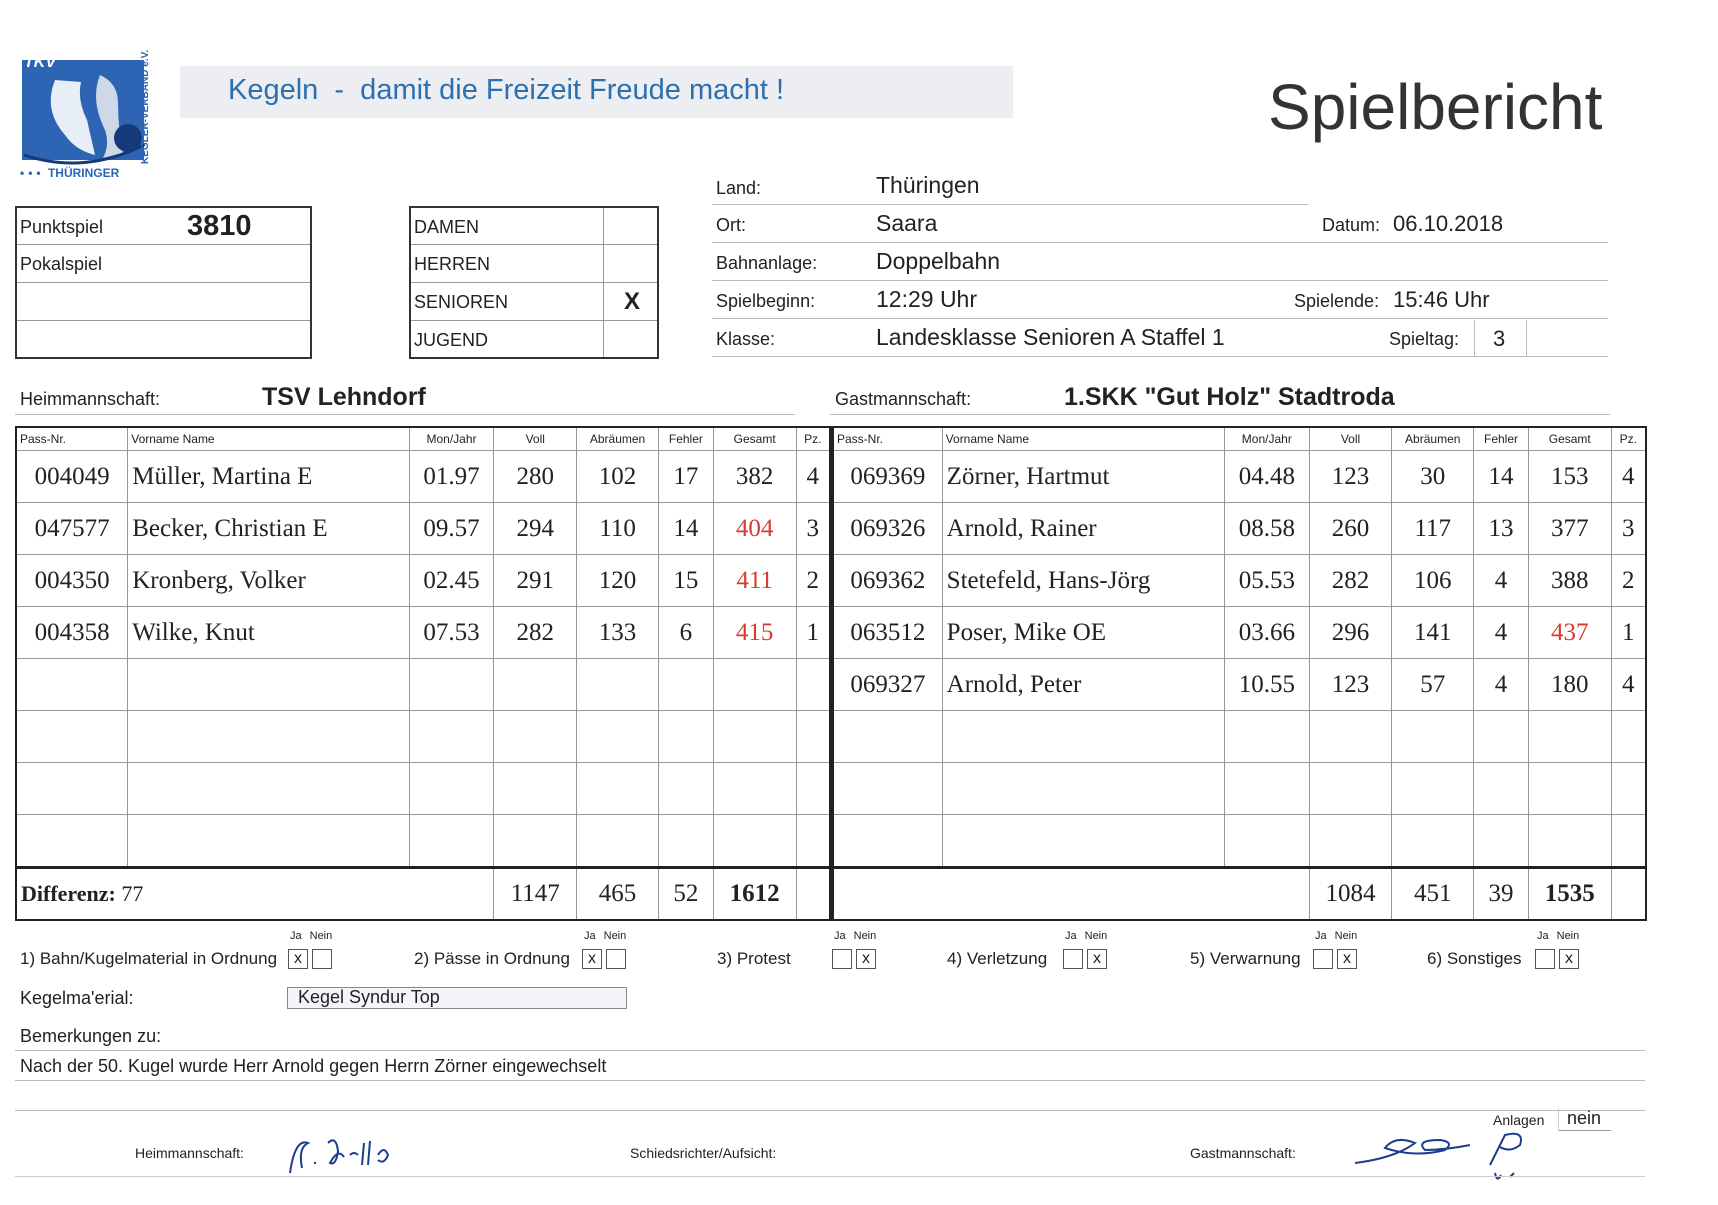 The width and height of the screenshot is (1718, 1205). I want to click on guest-pz-cell, so click(1628, 736).